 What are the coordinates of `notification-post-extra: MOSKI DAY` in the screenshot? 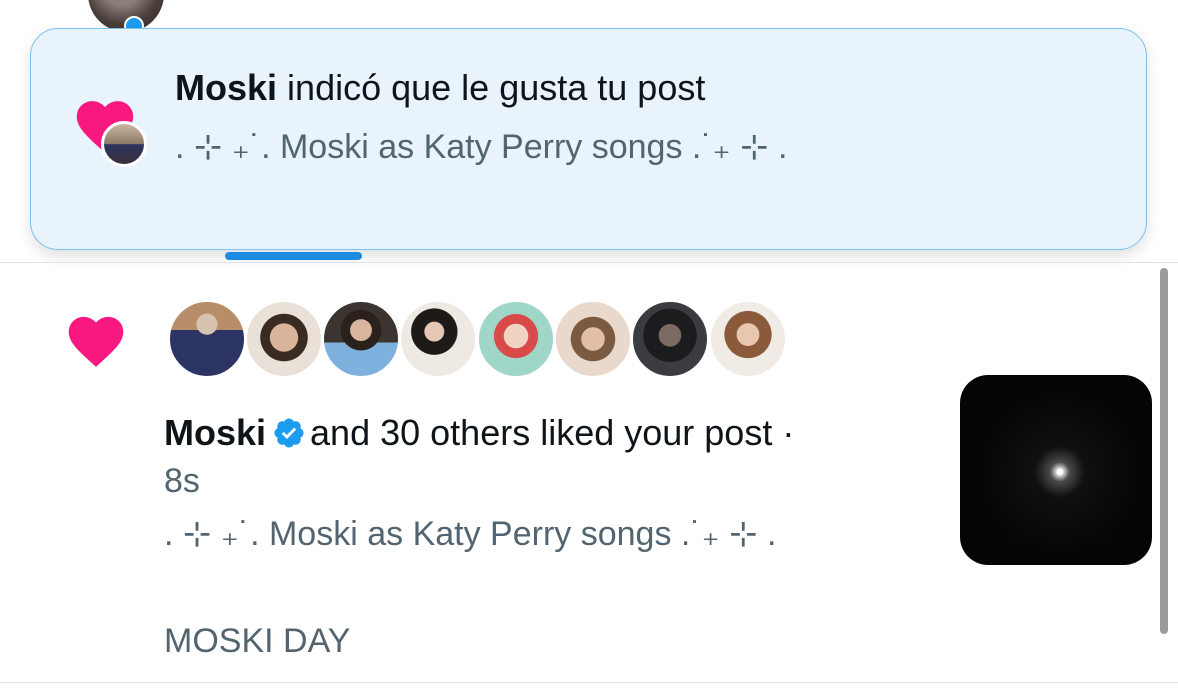 It's located at (257, 641).